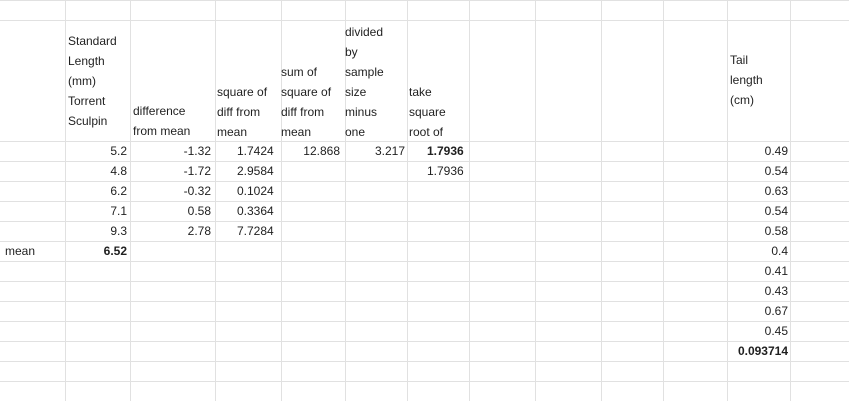  What do you see at coordinates (313, 102) in the screenshot?
I see `header-sum-square: sum of square of diff from mean` at bounding box center [313, 102].